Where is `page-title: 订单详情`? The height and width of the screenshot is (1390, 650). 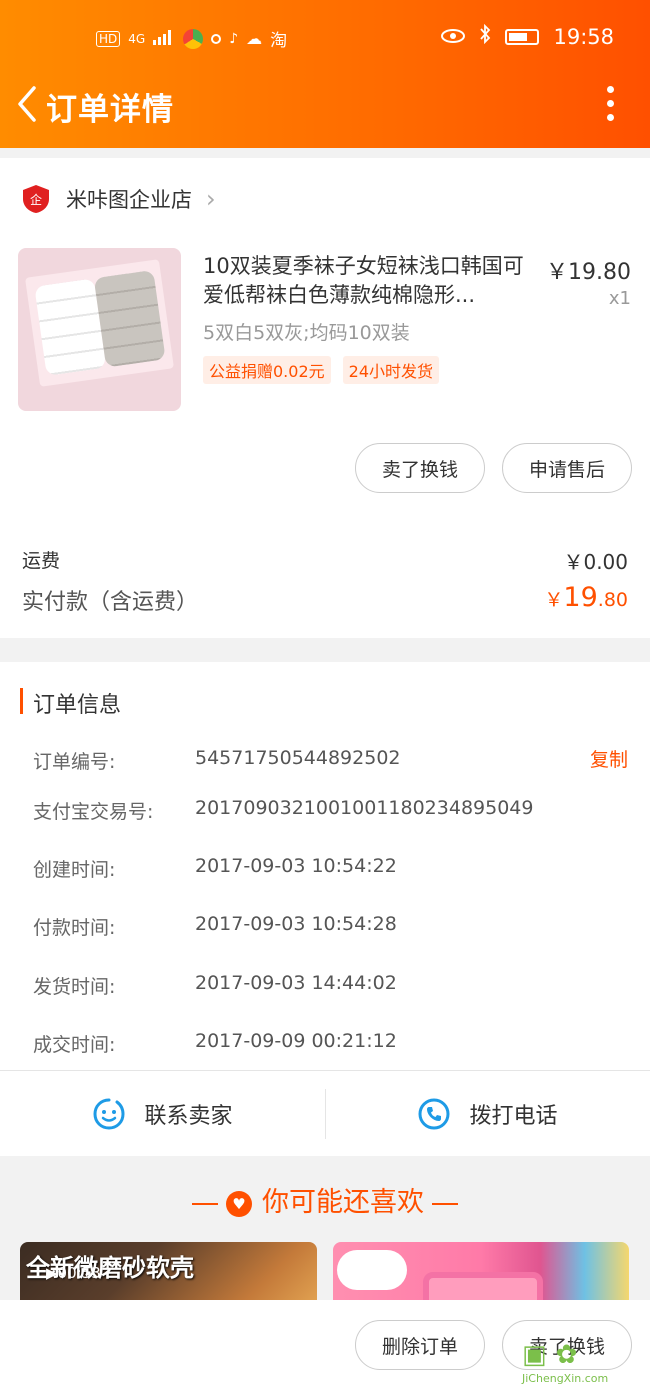
page-title: 订单详情 is located at coordinates (110, 110).